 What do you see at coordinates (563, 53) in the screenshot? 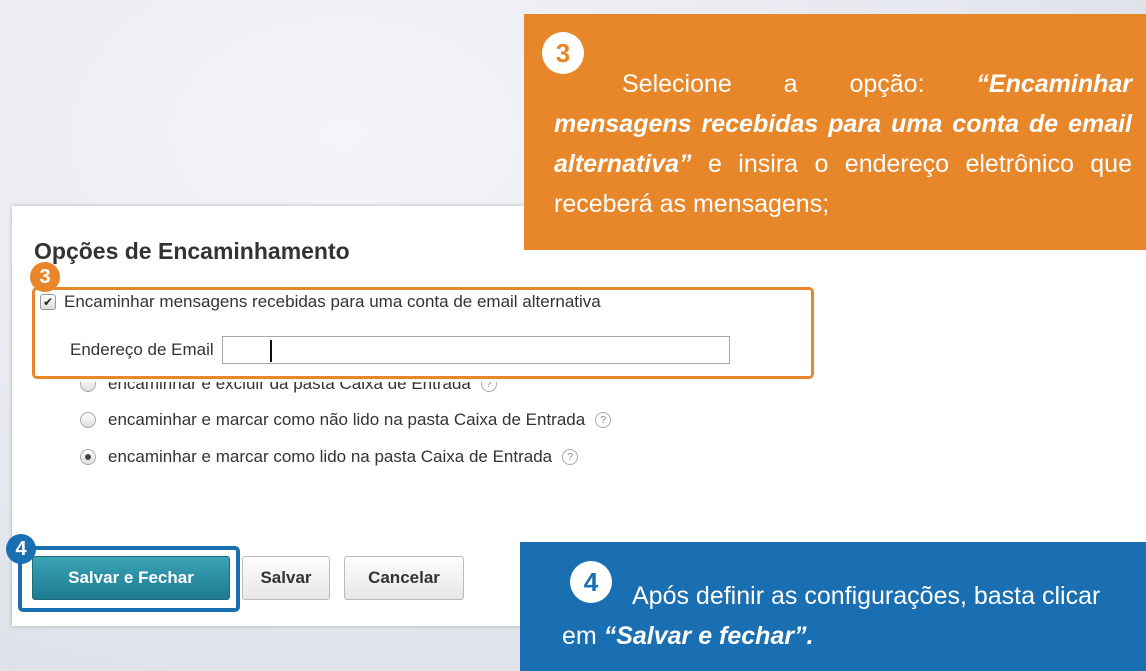
I see `callout3-number: 3` at bounding box center [563, 53].